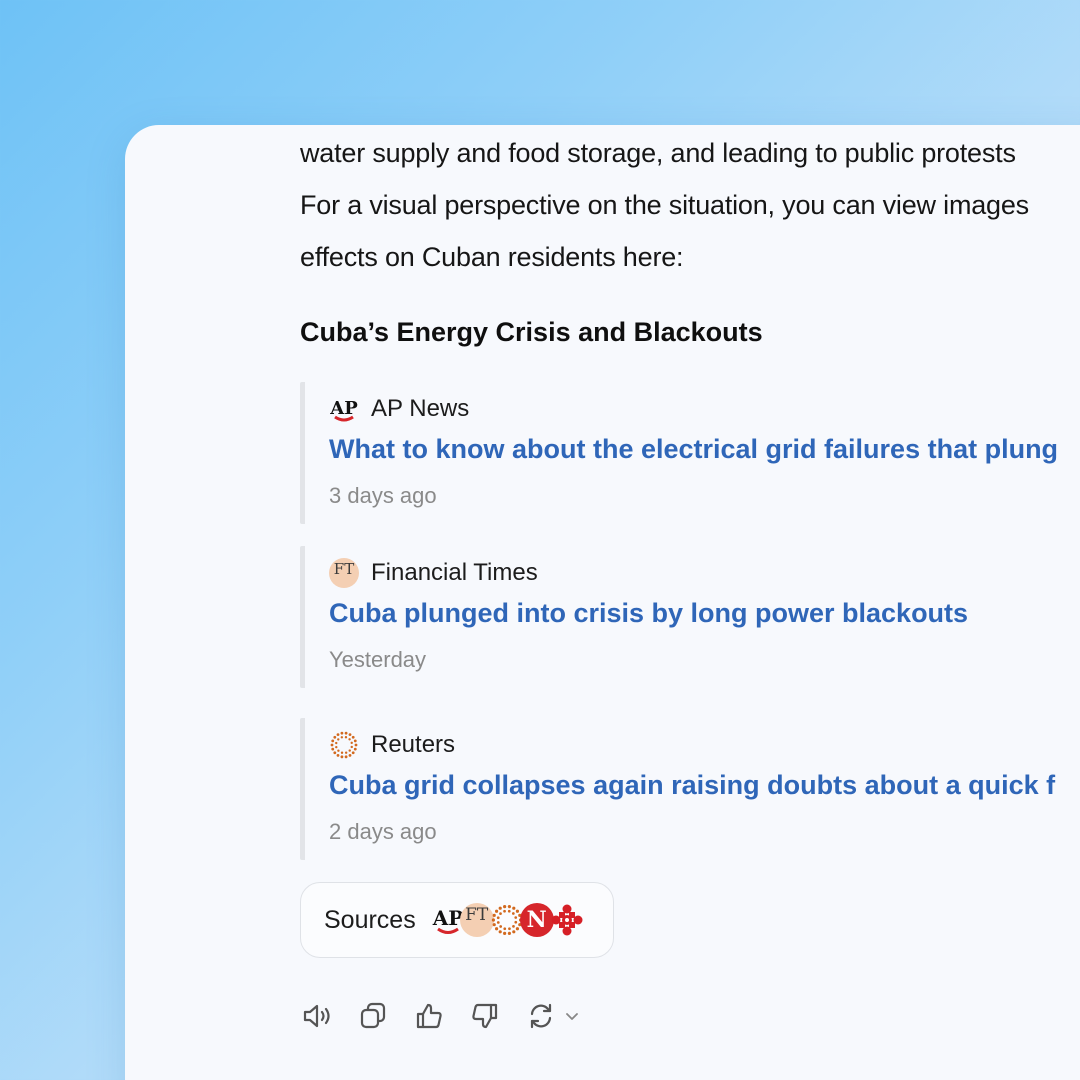 This screenshot has height=1080, width=1080. Describe the element at coordinates (454, 572) in the screenshot. I see `article-source-name: Financial Times` at that location.